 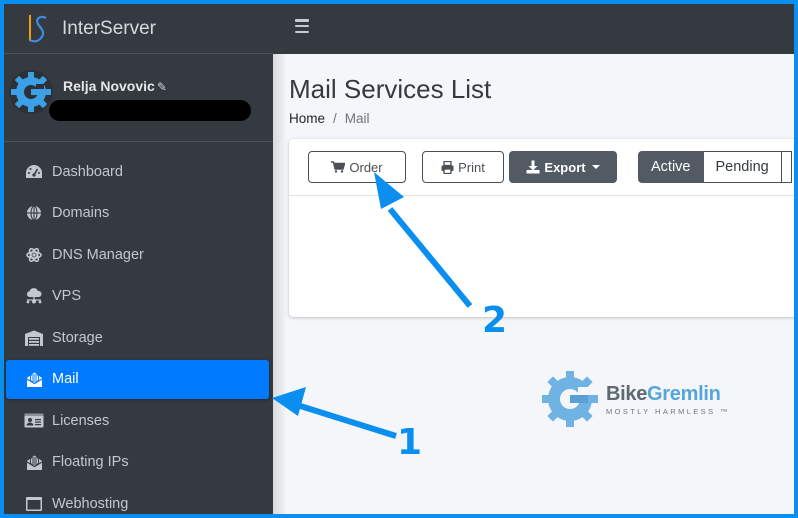 I want to click on caret-down-icon, so click(x=595, y=167).